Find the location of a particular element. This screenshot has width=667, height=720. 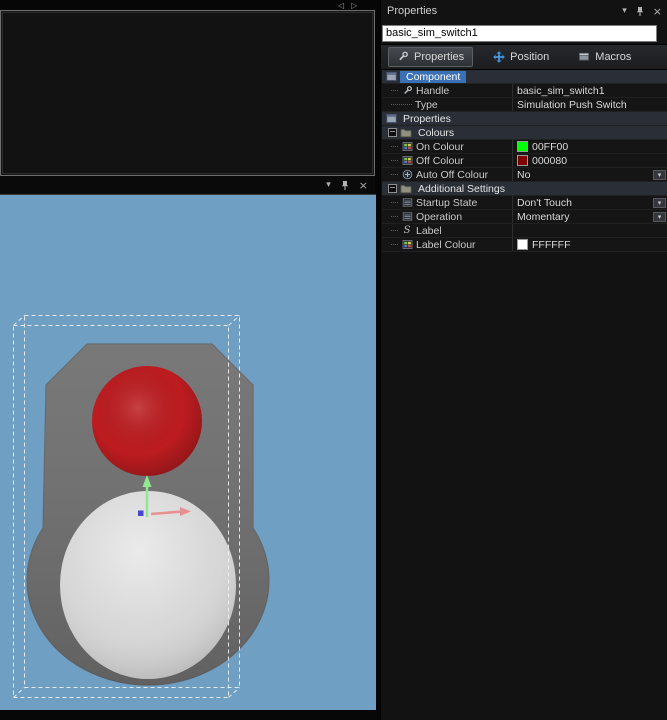

viewport-dock-bar: ▾ × is located at coordinates (187, 185).